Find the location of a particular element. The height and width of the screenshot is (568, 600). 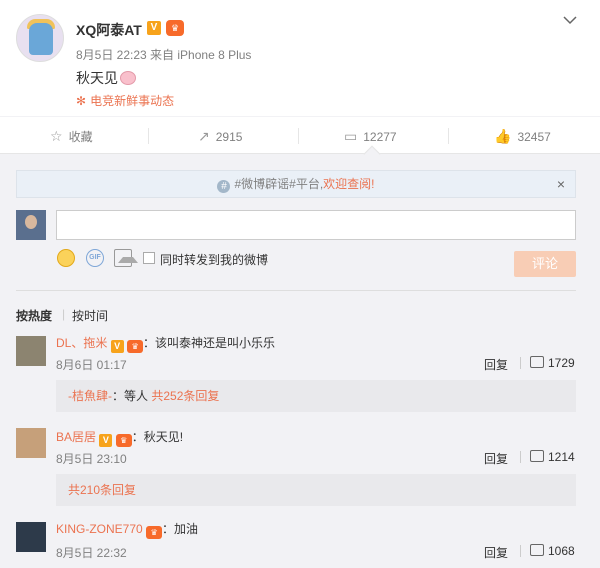

notice-text: #微博辟谣#平台, is located at coordinates (279, 184).